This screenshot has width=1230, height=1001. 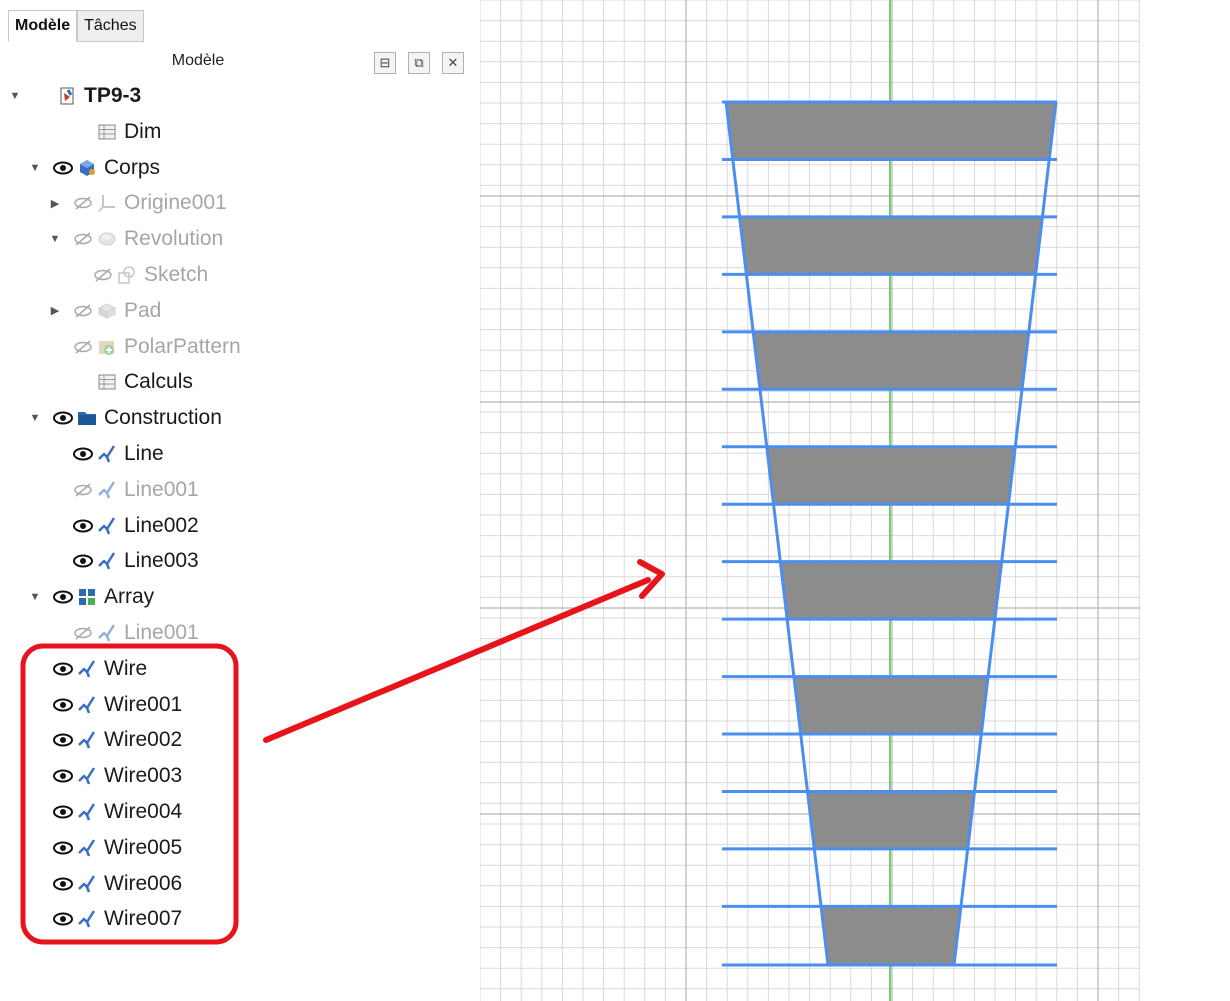 What do you see at coordinates (163, 418) in the screenshot?
I see `tree-item-label: Construction` at bounding box center [163, 418].